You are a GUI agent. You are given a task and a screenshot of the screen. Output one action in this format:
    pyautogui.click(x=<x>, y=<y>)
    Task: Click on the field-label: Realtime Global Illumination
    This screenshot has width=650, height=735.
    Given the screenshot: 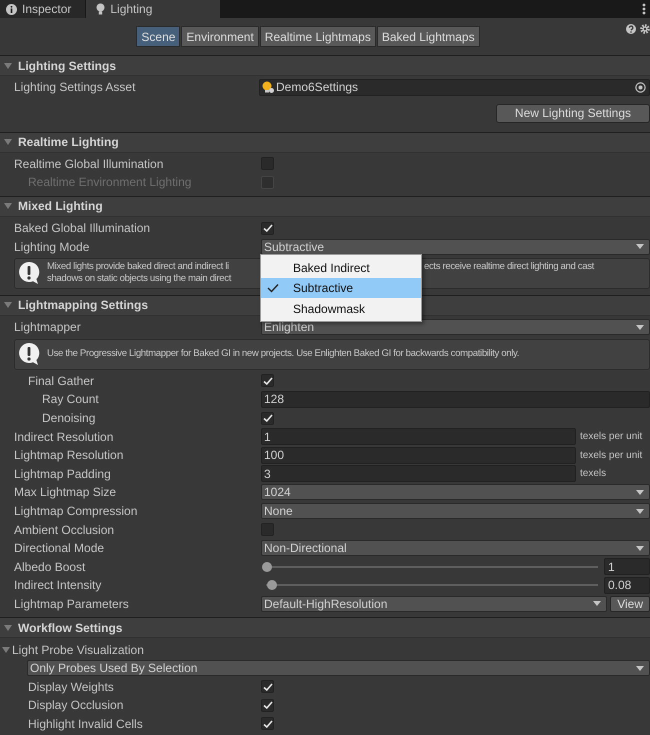 What is the action you would take?
    pyautogui.click(x=88, y=163)
    